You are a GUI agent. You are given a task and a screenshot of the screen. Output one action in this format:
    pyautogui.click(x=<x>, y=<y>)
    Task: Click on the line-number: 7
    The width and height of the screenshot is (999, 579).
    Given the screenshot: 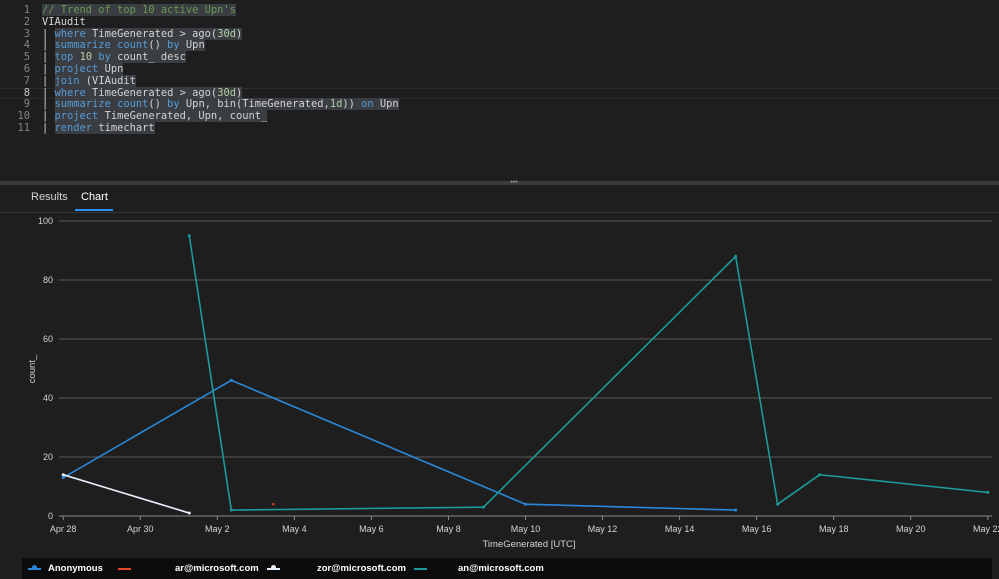 What is the action you would take?
    pyautogui.click(x=26, y=80)
    